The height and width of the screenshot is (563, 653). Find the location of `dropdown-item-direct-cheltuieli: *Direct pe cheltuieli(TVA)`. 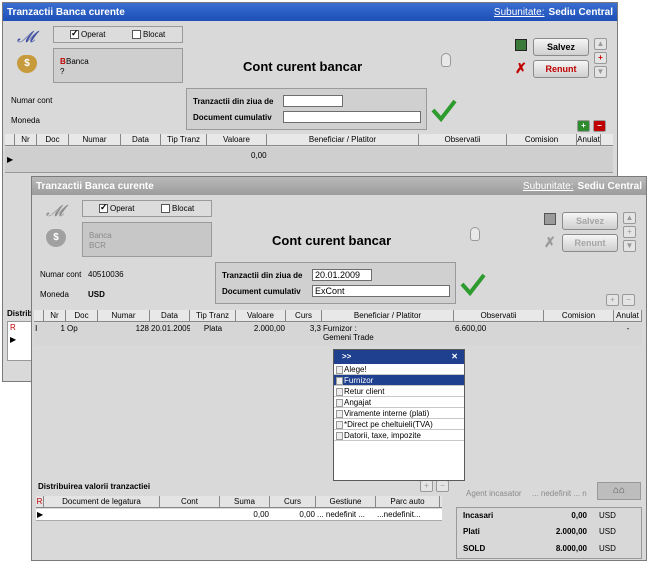

dropdown-item-direct-cheltuieli: *Direct pe cheltuieli(TVA) is located at coordinates (399, 424).